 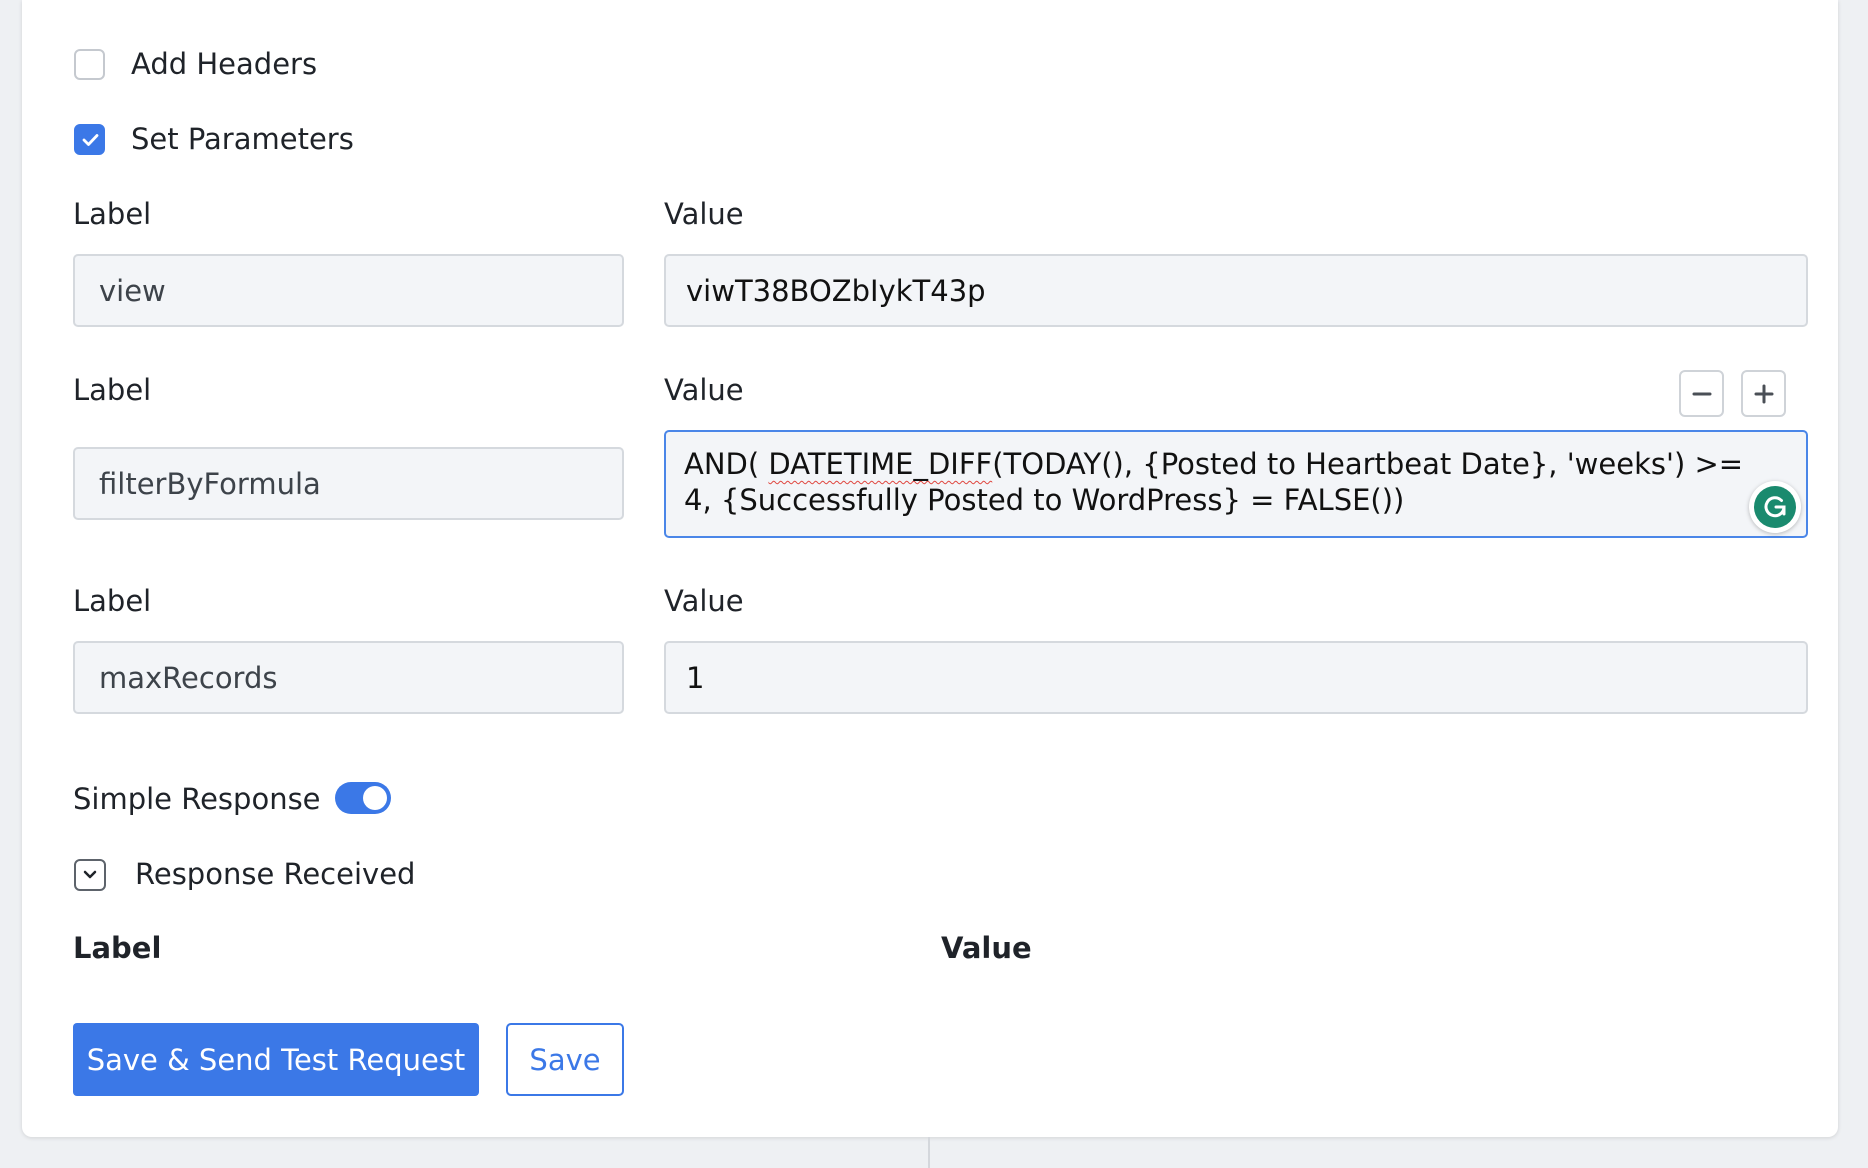 What do you see at coordinates (89, 64) in the screenshot?
I see `add-headers-checkbox` at bounding box center [89, 64].